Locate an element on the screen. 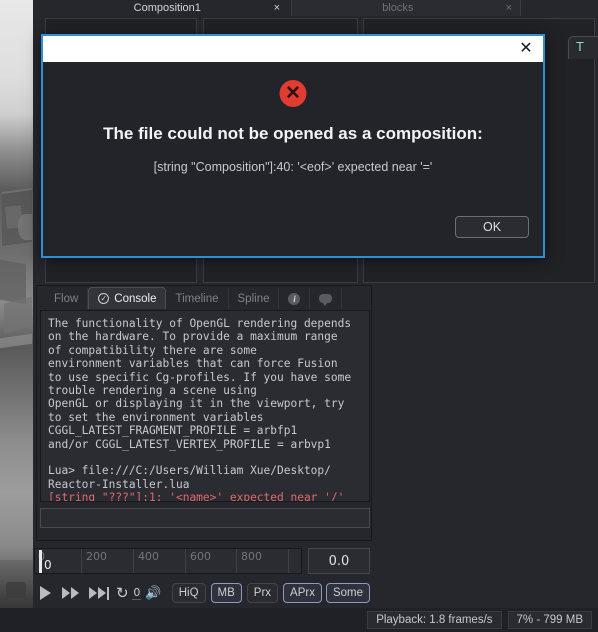 This screenshot has height=632, width=598. mb-button: MB is located at coordinates (226, 593).